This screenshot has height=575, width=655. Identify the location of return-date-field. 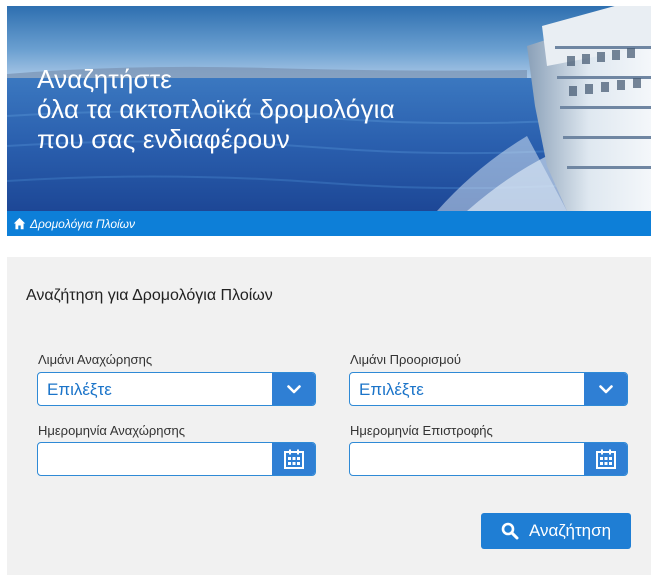
(488, 459).